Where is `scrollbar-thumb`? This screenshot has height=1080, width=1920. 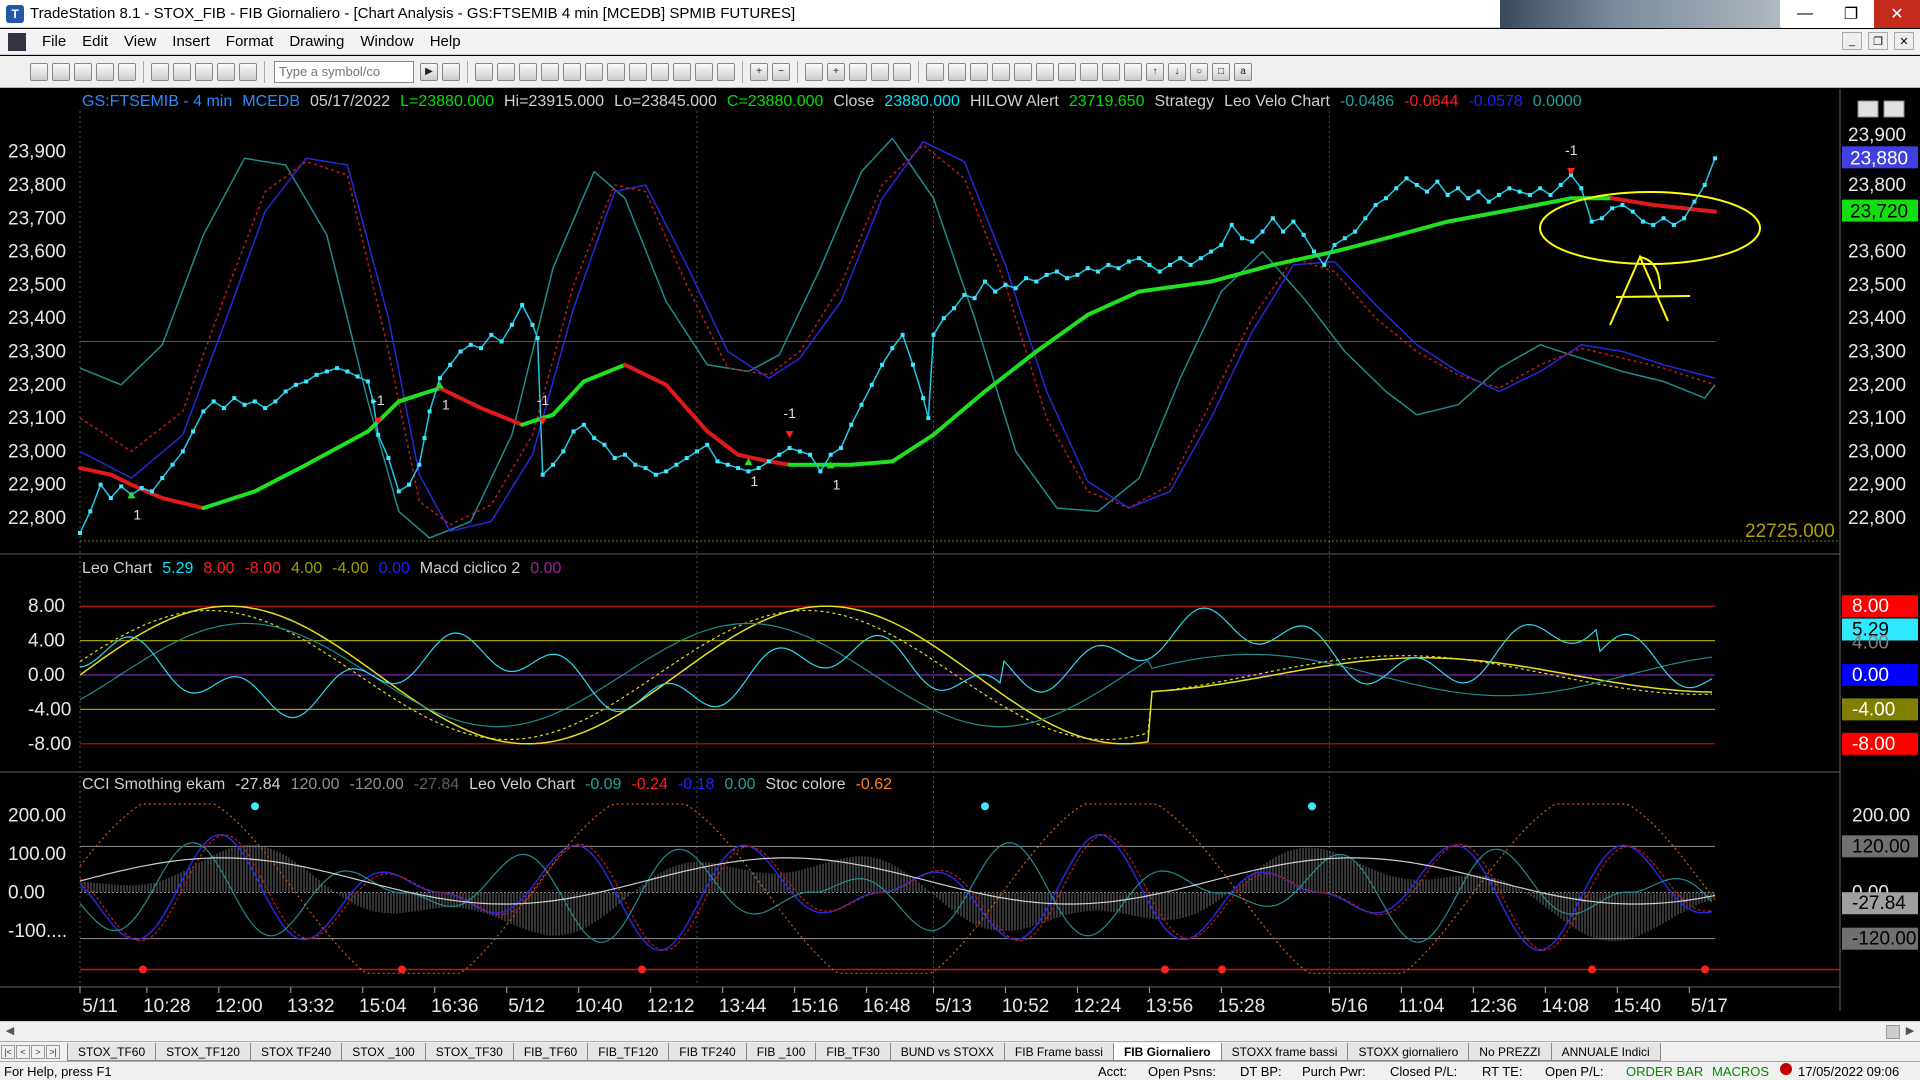
scrollbar-thumb is located at coordinates (1893, 1032).